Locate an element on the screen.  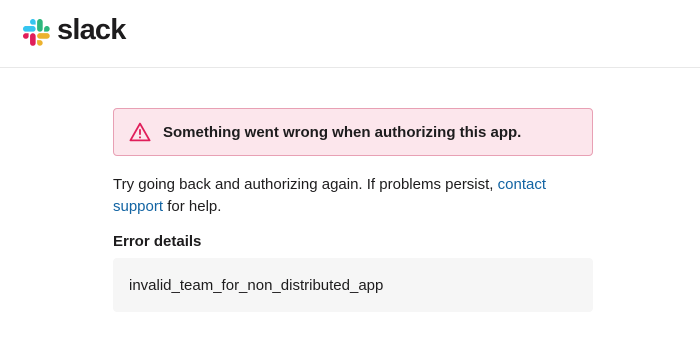
slack-wordmark: slack is located at coordinates (91, 30).